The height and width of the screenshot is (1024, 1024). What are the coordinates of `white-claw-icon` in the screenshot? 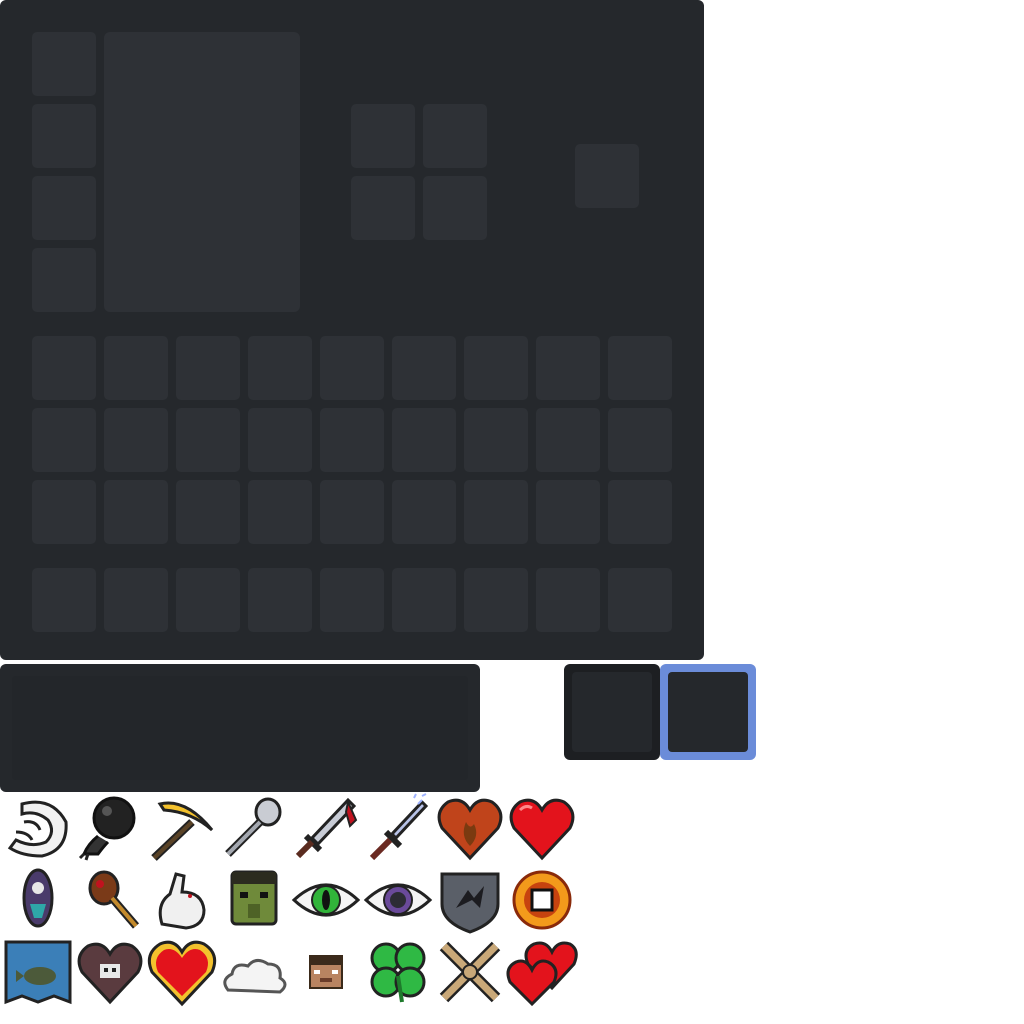 It's located at (38, 828).